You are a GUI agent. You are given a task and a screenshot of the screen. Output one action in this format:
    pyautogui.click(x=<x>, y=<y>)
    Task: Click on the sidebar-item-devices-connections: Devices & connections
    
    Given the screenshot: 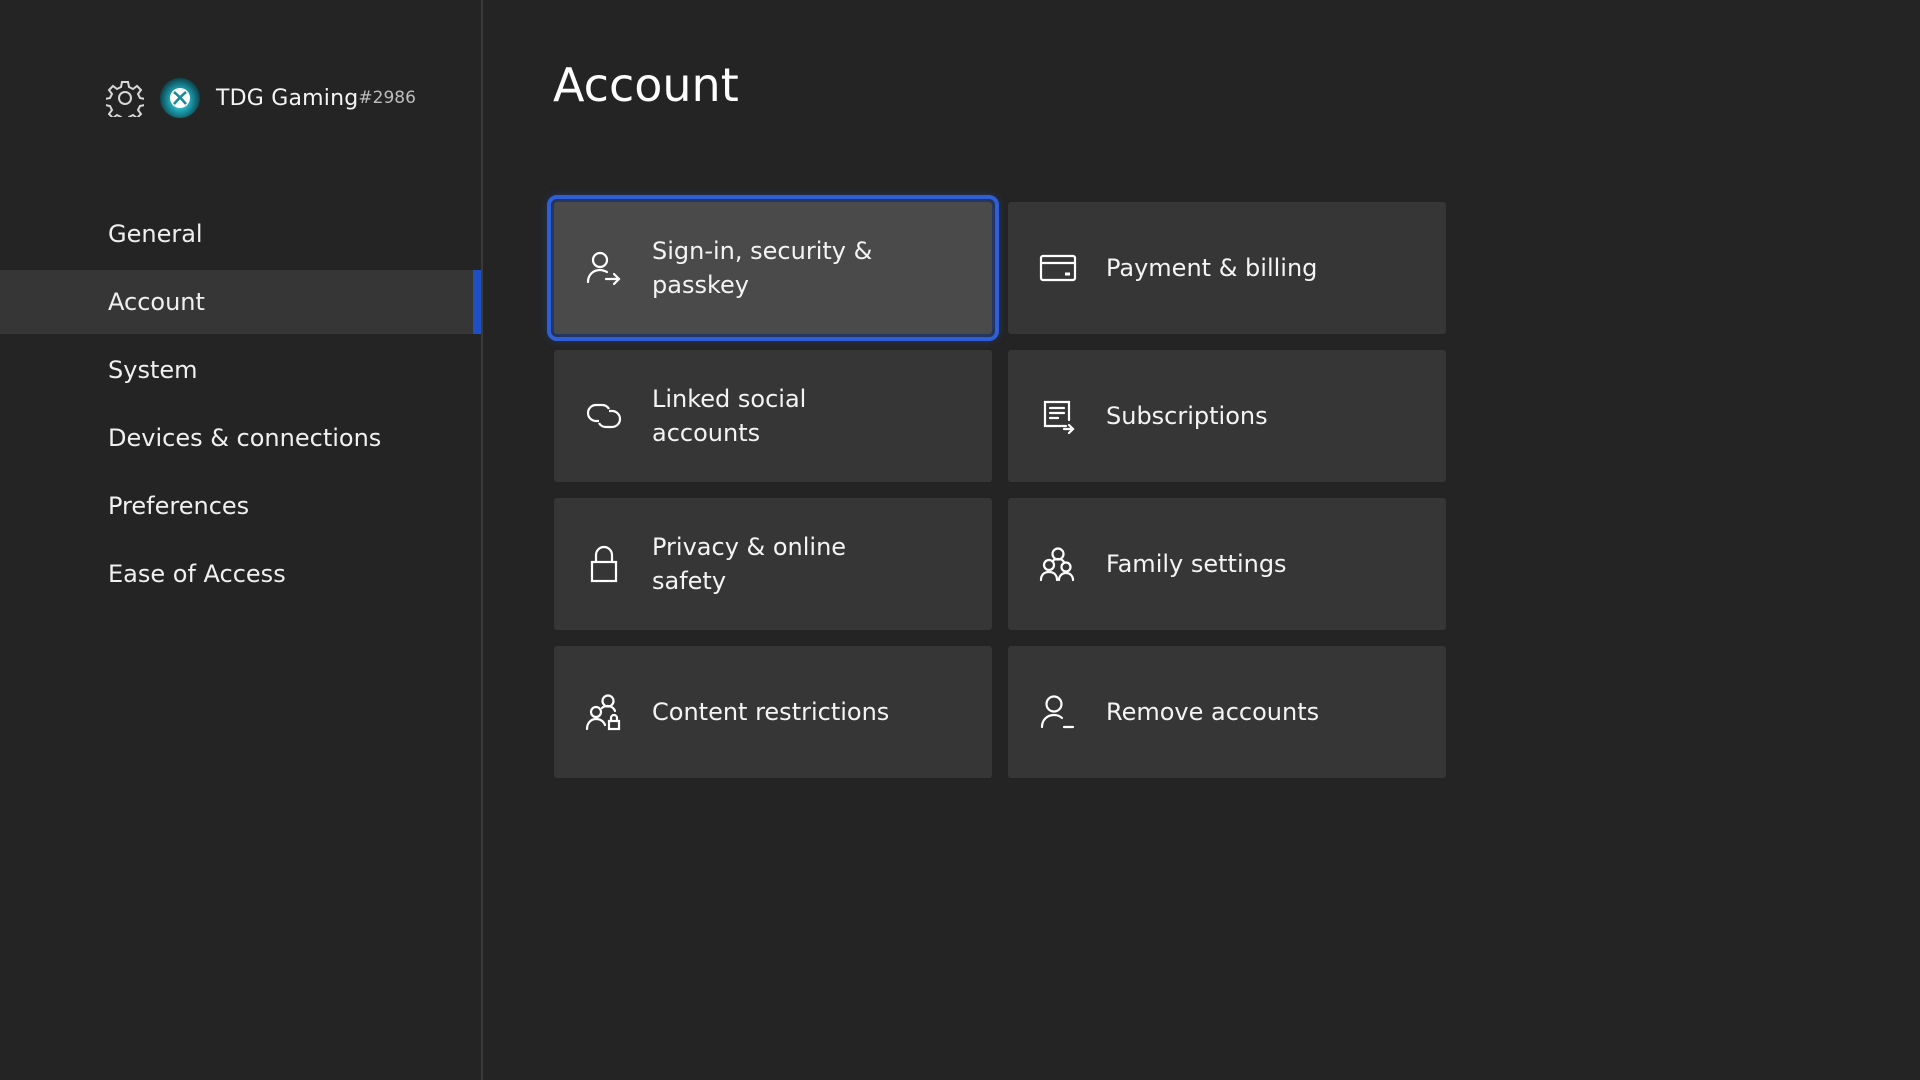 What is the action you would take?
    pyautogui.click(x=240, y=438)
    